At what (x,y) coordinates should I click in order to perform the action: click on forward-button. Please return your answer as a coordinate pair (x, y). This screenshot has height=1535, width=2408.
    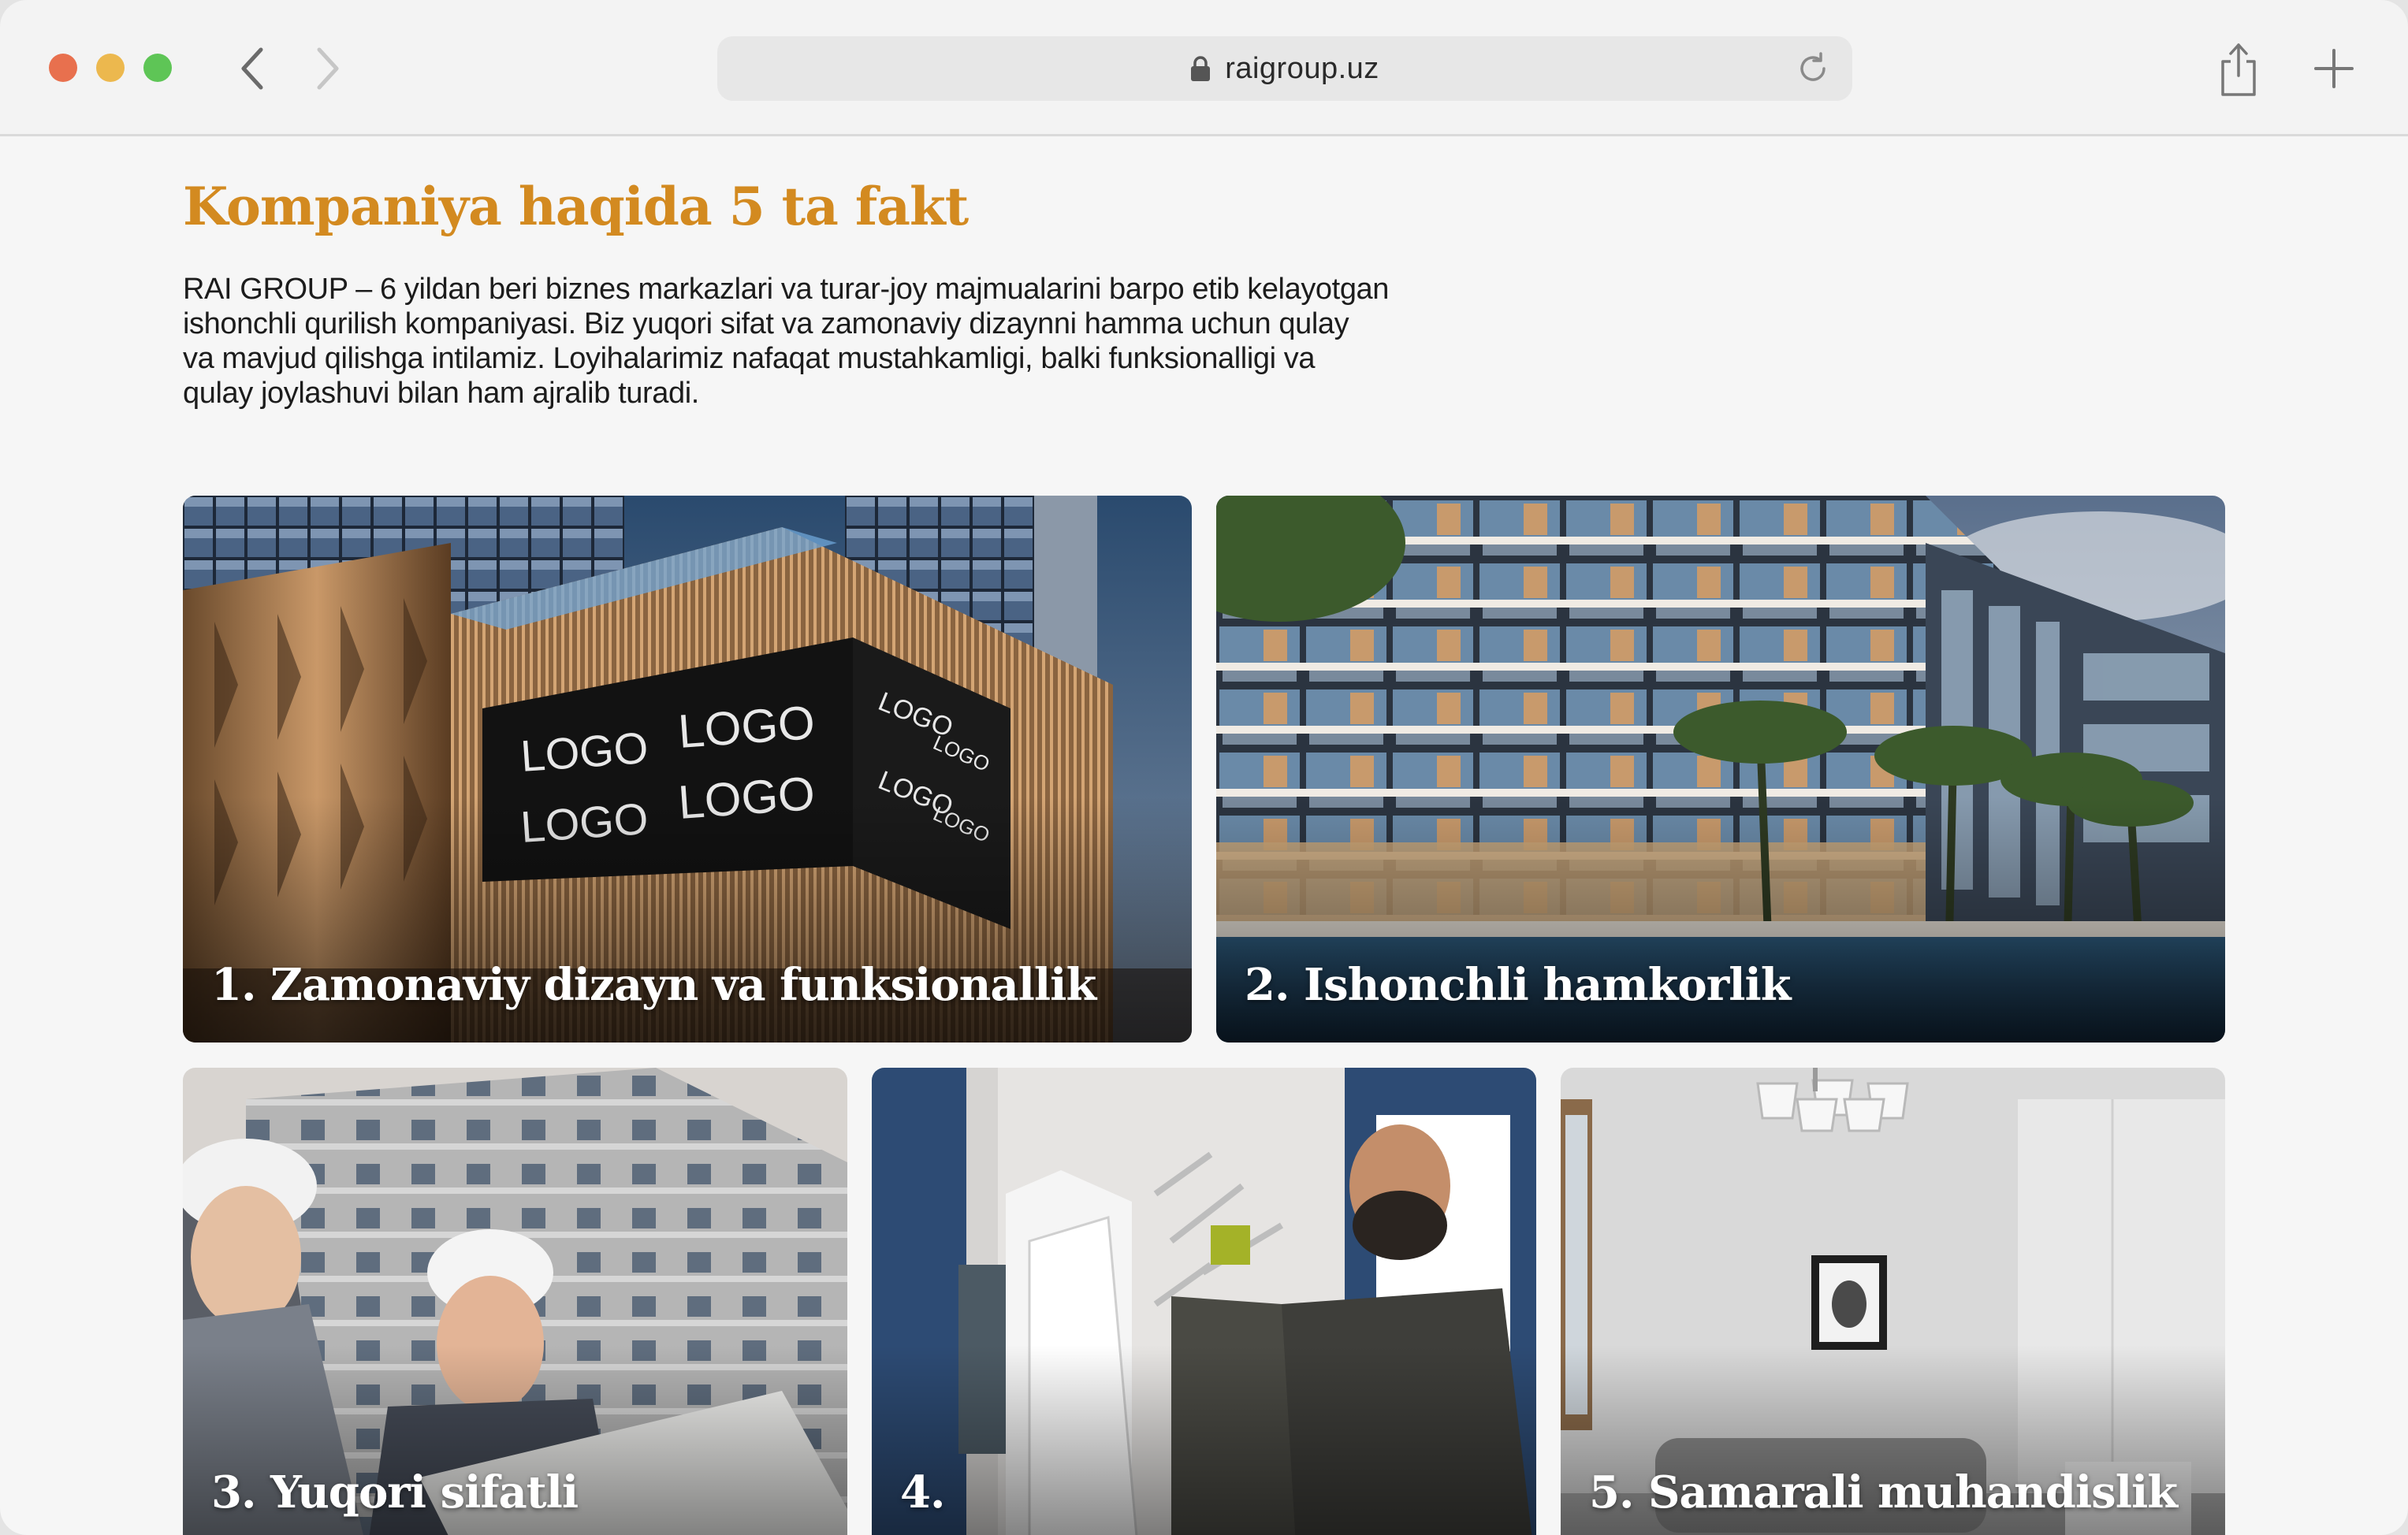
    Looking at the image, I should click on (328, 68).